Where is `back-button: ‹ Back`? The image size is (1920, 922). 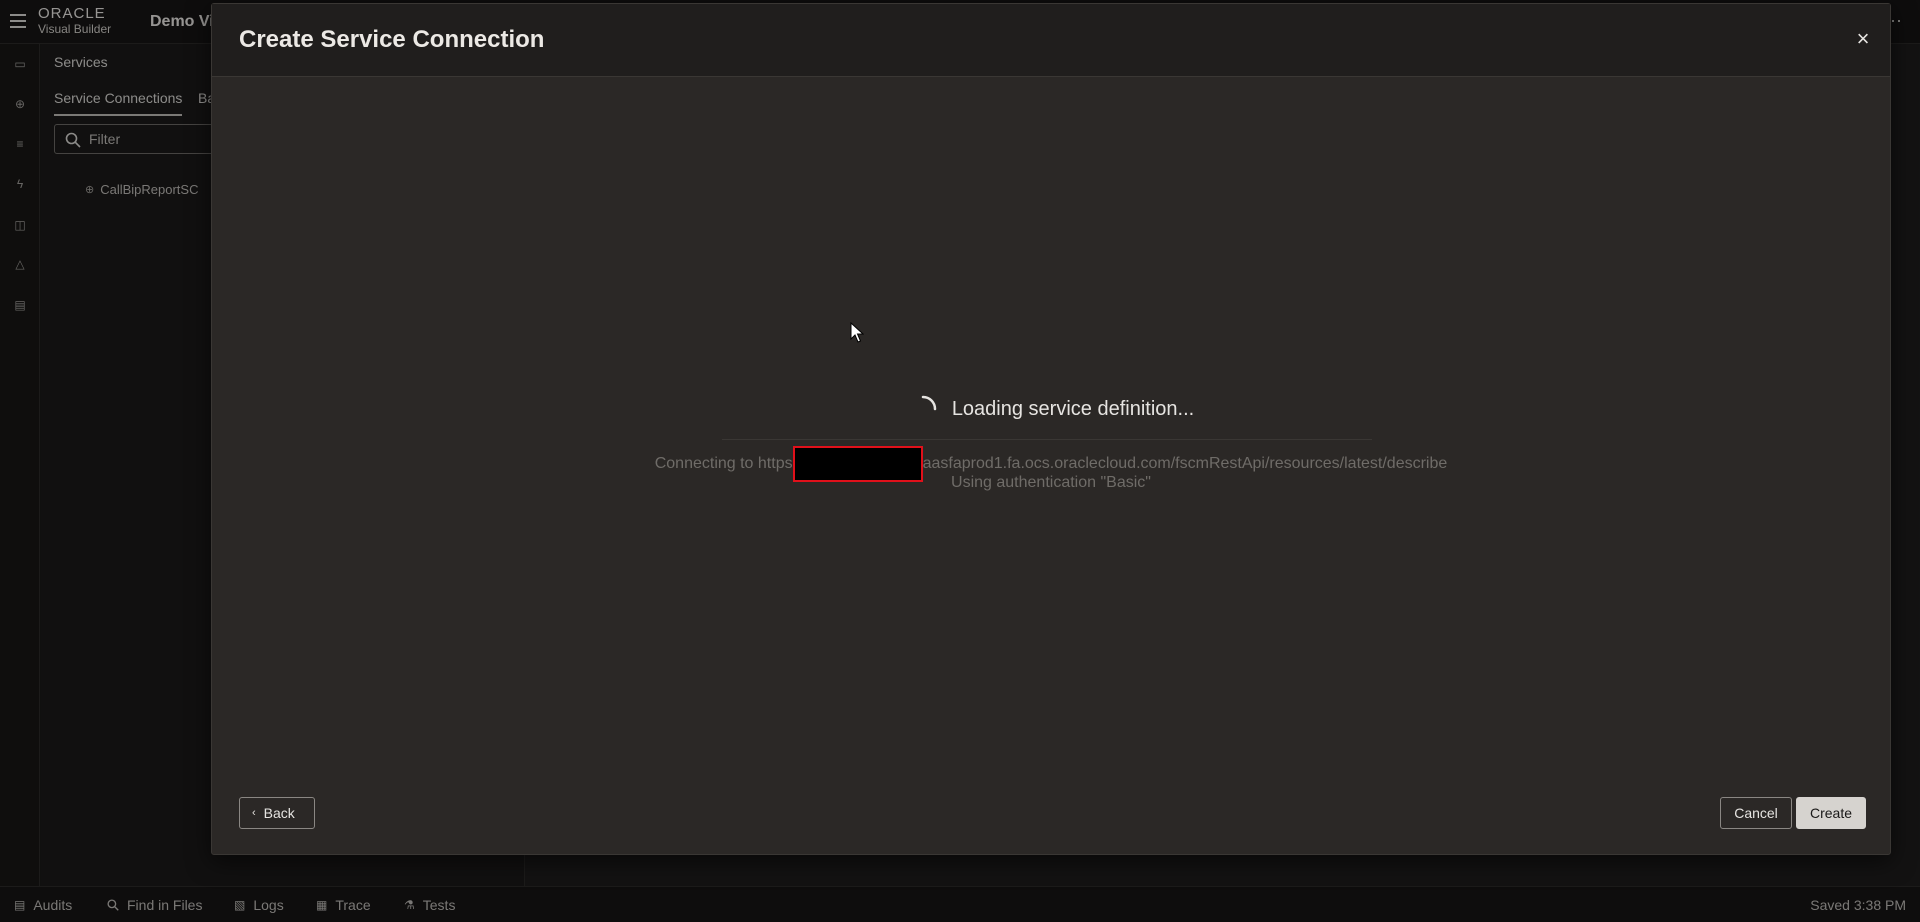
back-button: ‹ Back is located at coordinates (277, 813).